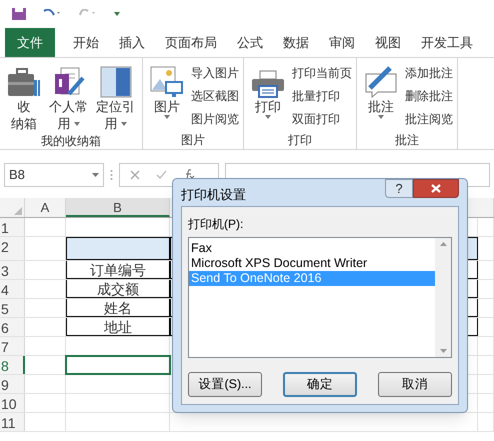 The height and width of the screenshot is (441, 494). What do you see at coordinates (399, 188) in the screenshot?
I see `help-button: ?` at bounding box center [399, 188].